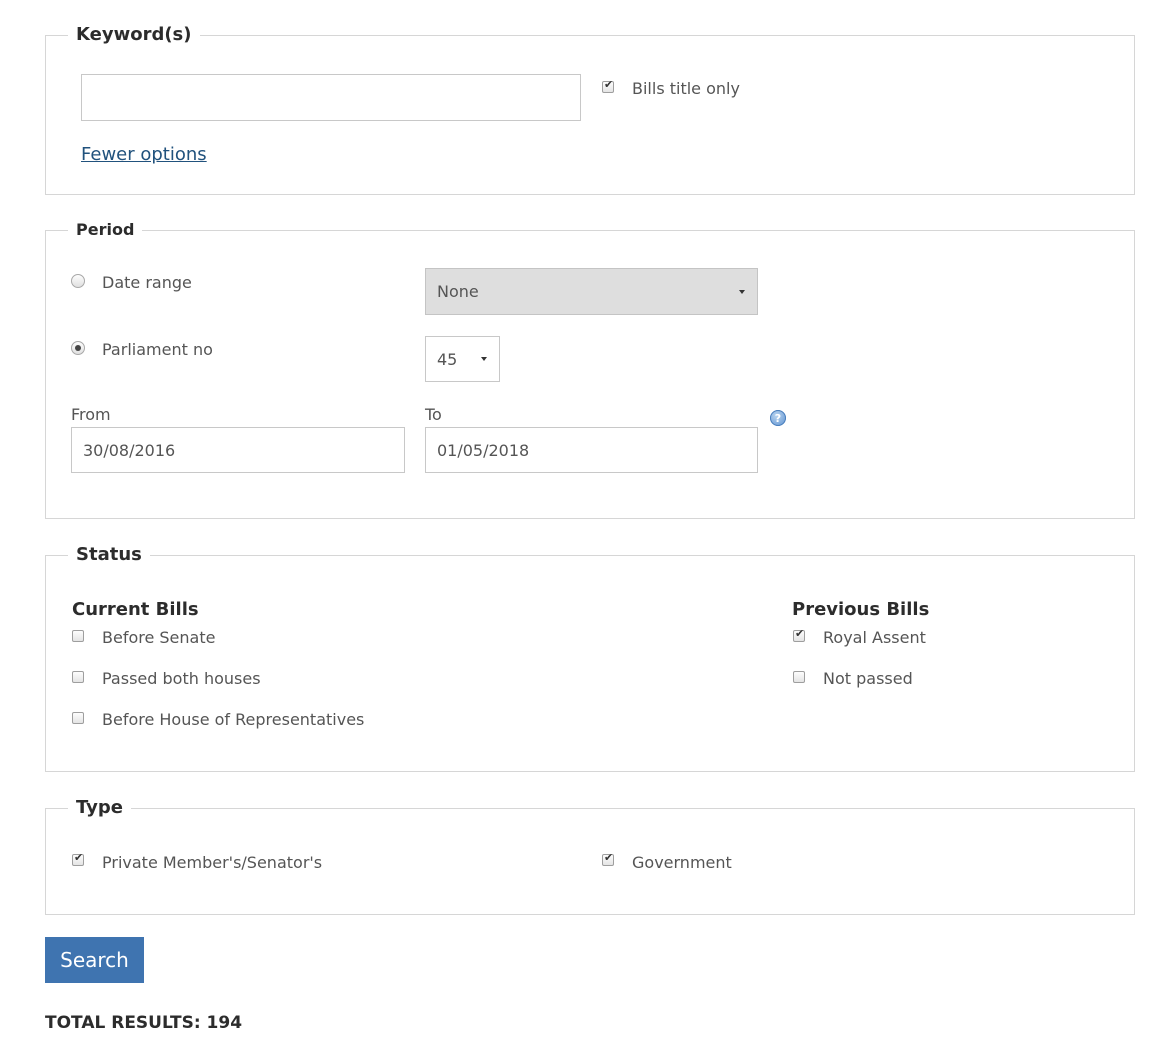  Describe the element at coordinates (233, 719) in the screenshot. I see `before-house-of-representatives-label: Before House of Representatives` at that location.